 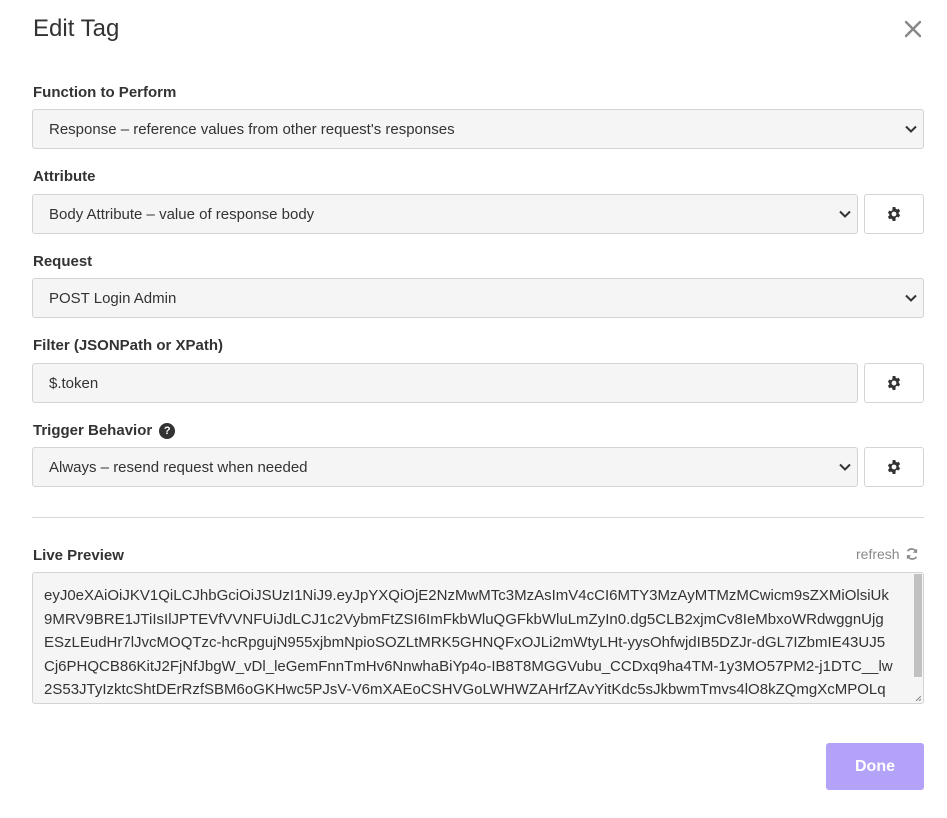 I want to click on close-icon, so click(x=913, y=29).